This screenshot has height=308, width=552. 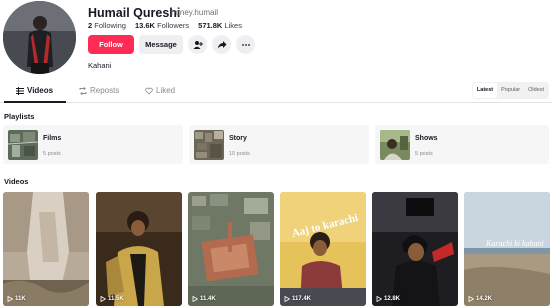 What do you see at coordinates (233, 25) in the screenshot?
I see `likes-label: Likes` at bounding box center [233, 25].